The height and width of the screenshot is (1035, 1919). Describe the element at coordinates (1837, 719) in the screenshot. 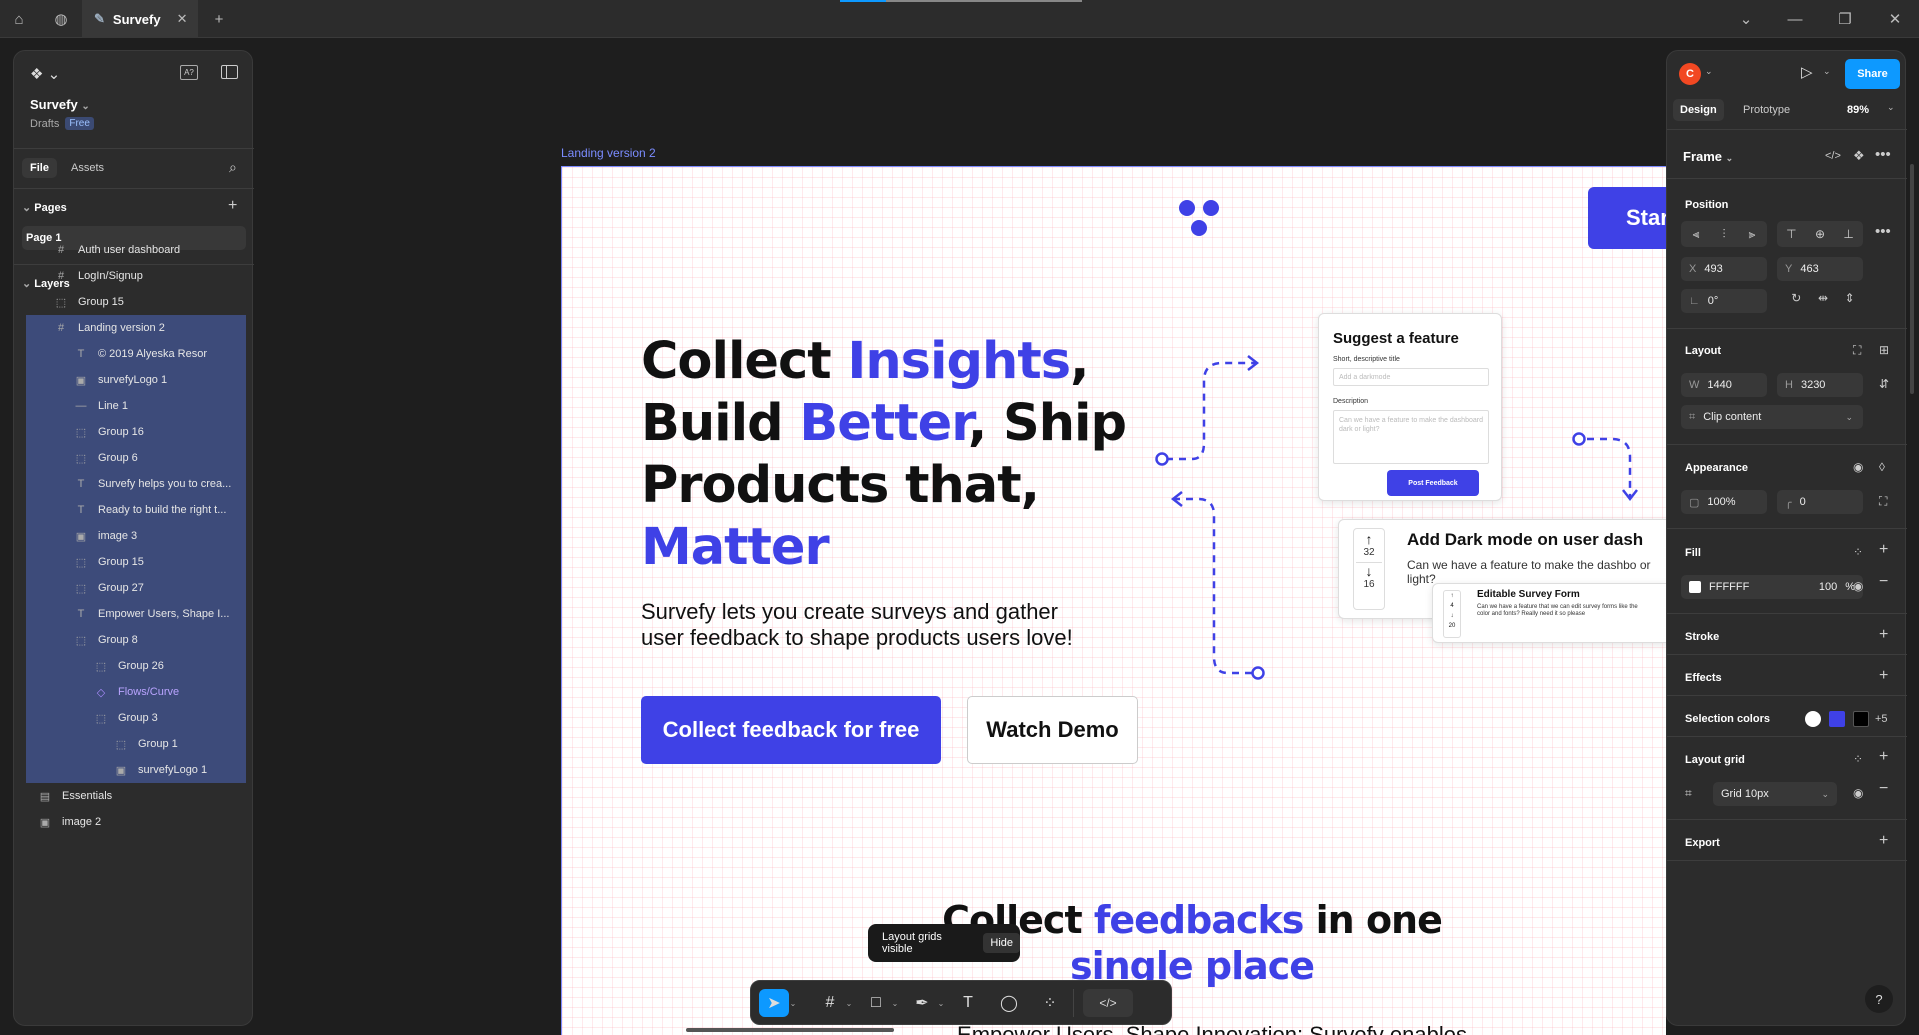

I see `color-swatch-blue` at that location.